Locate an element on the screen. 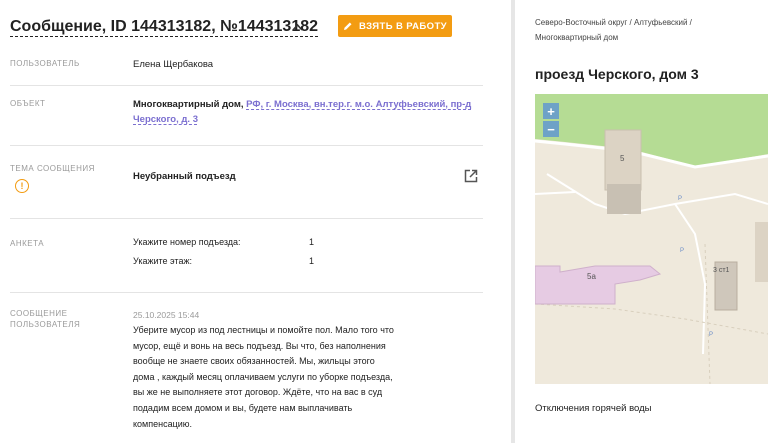 Image resolution: width=768 pixels, height=443 pixels. topic-value: Неубранный подъезд is located at coordinates (184, 176).